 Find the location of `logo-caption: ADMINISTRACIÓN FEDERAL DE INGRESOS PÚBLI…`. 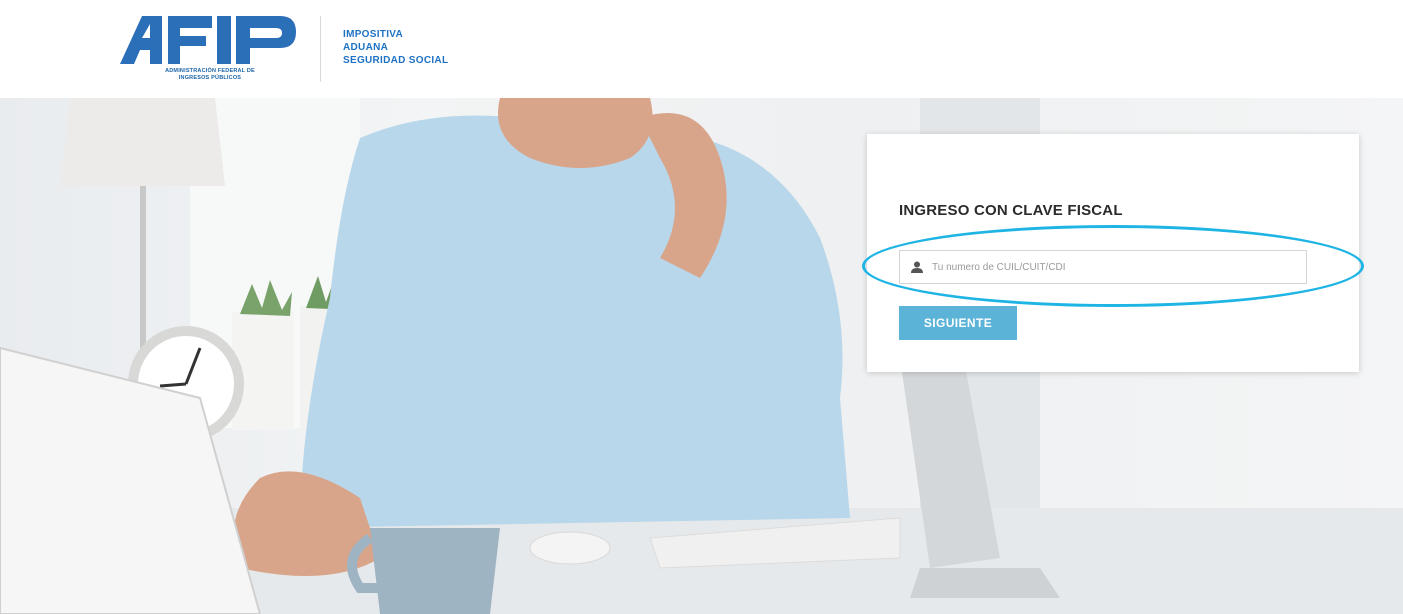

logo-caption: ADMINISTRACIÓN FEDERAL DE INGRESOS PÚBLI… is located at coordinates (210, 75).